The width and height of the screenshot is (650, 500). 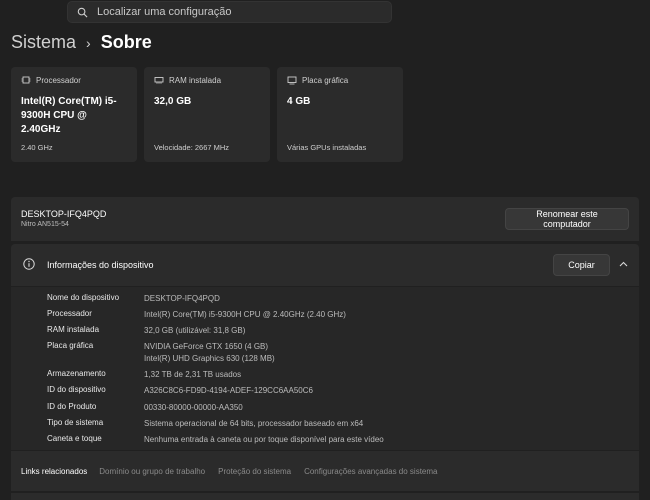 What do you see at coordinates (193, 374) in the screenshot?
I see `spec-value: 1,32 TB de 2,31 TB usados` at bounding box center [193, 374].